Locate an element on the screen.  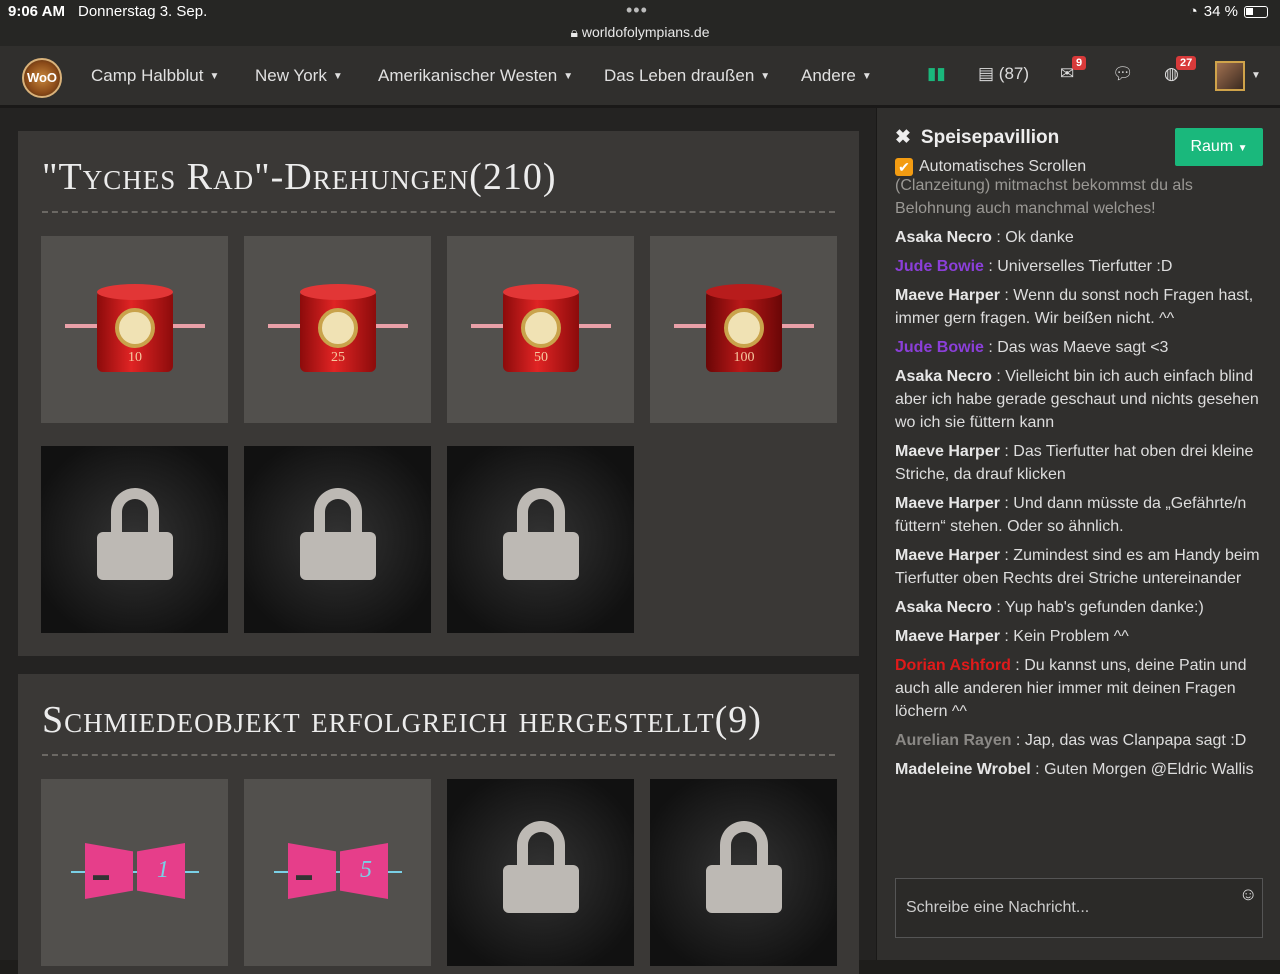
nav-andere: Andere ▼ is located at coordinates (836, 76).